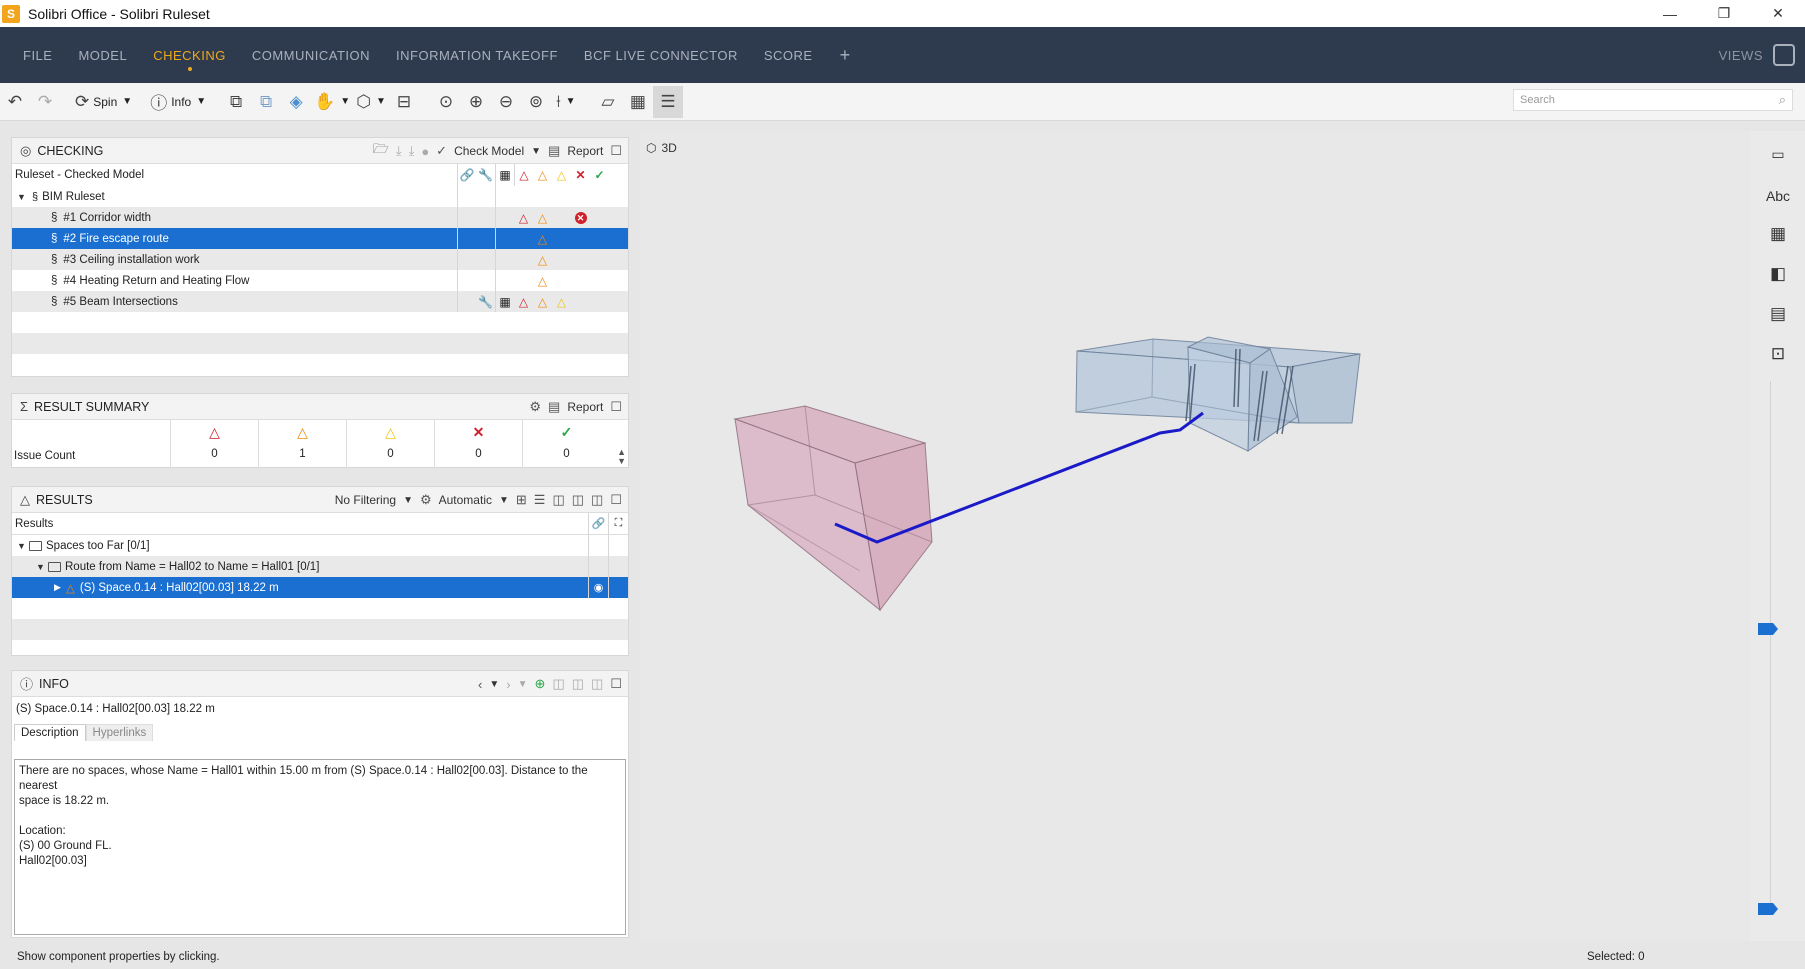 The width and height of the screenshot is (1805, 969). I want to click on box-view-button: ◈, so click(296, 102).